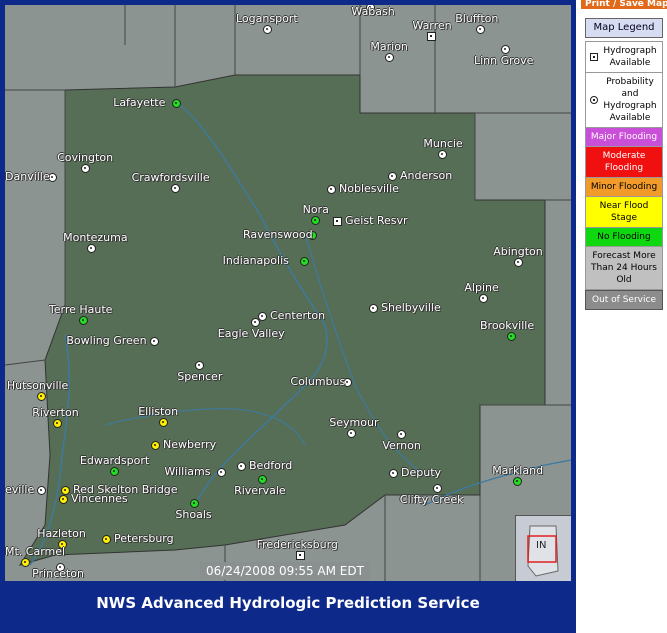  What do you see at coordinates (372, 11) in the screenshot?
I see `station-label: Wabash` at bounding box center [372, 11].